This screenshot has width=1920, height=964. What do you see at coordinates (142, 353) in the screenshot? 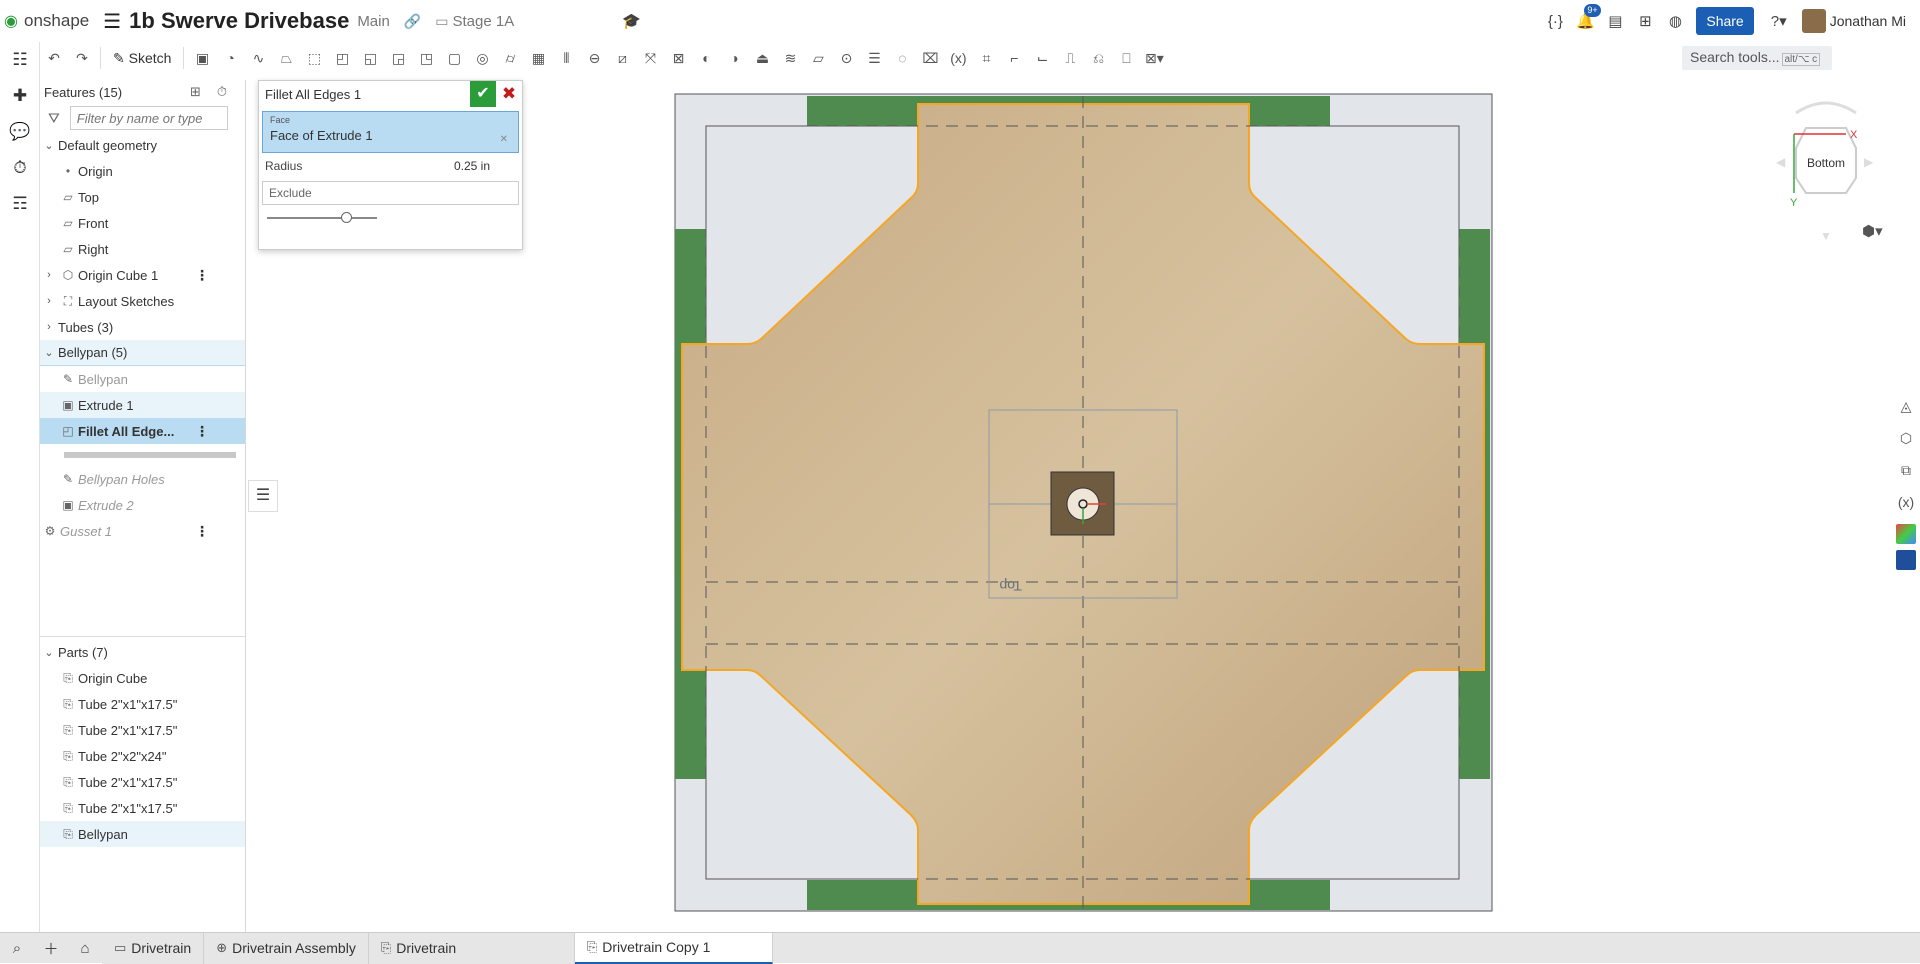
I see `tree-group-bellypan: ⌄ Bellypan (5)` at bounding box center [142, 353].